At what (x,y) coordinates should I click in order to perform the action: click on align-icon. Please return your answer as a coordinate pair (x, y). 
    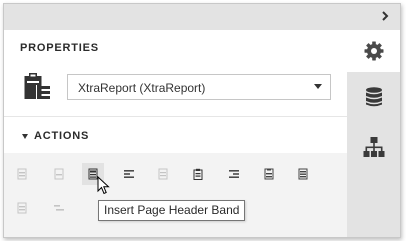
    Looking at the image, I should click on (59, 208).